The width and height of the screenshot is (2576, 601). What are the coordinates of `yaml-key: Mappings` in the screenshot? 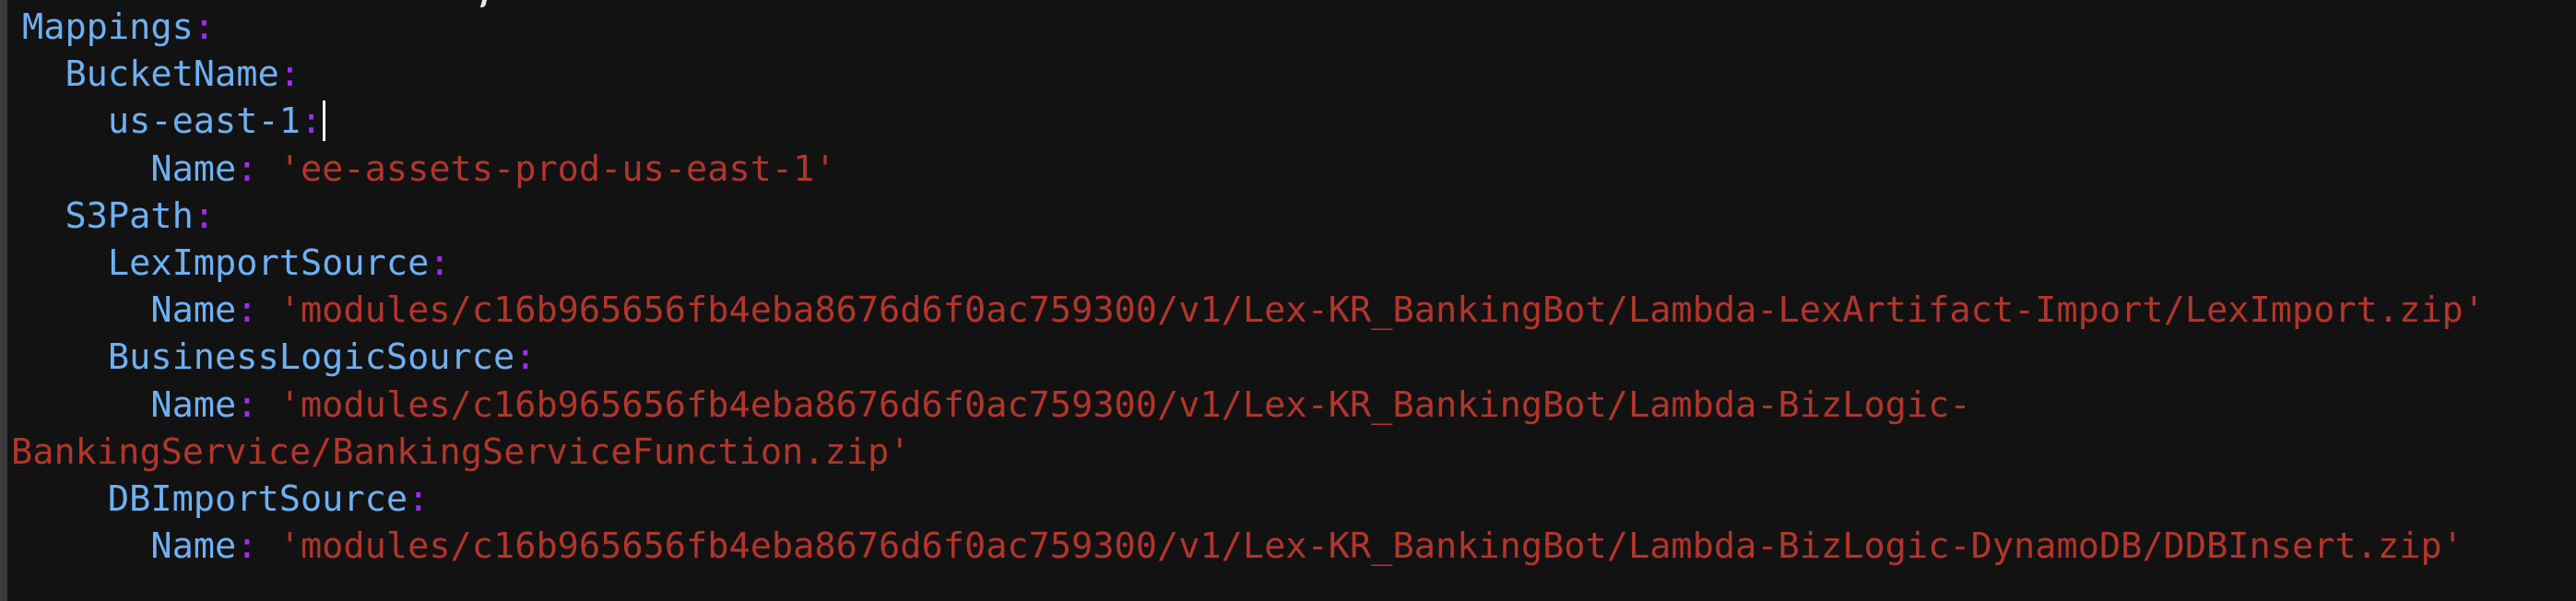 It's located at (108, 27).